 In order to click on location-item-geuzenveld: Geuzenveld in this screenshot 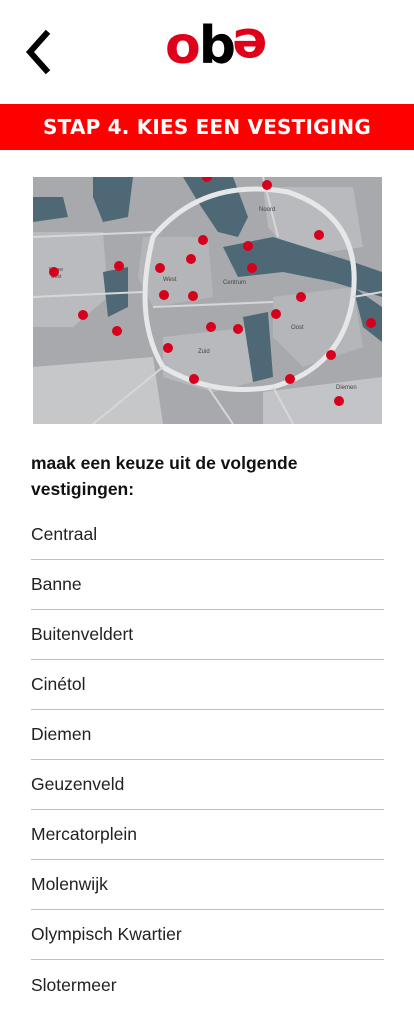, I will do `click(207, 785)`.